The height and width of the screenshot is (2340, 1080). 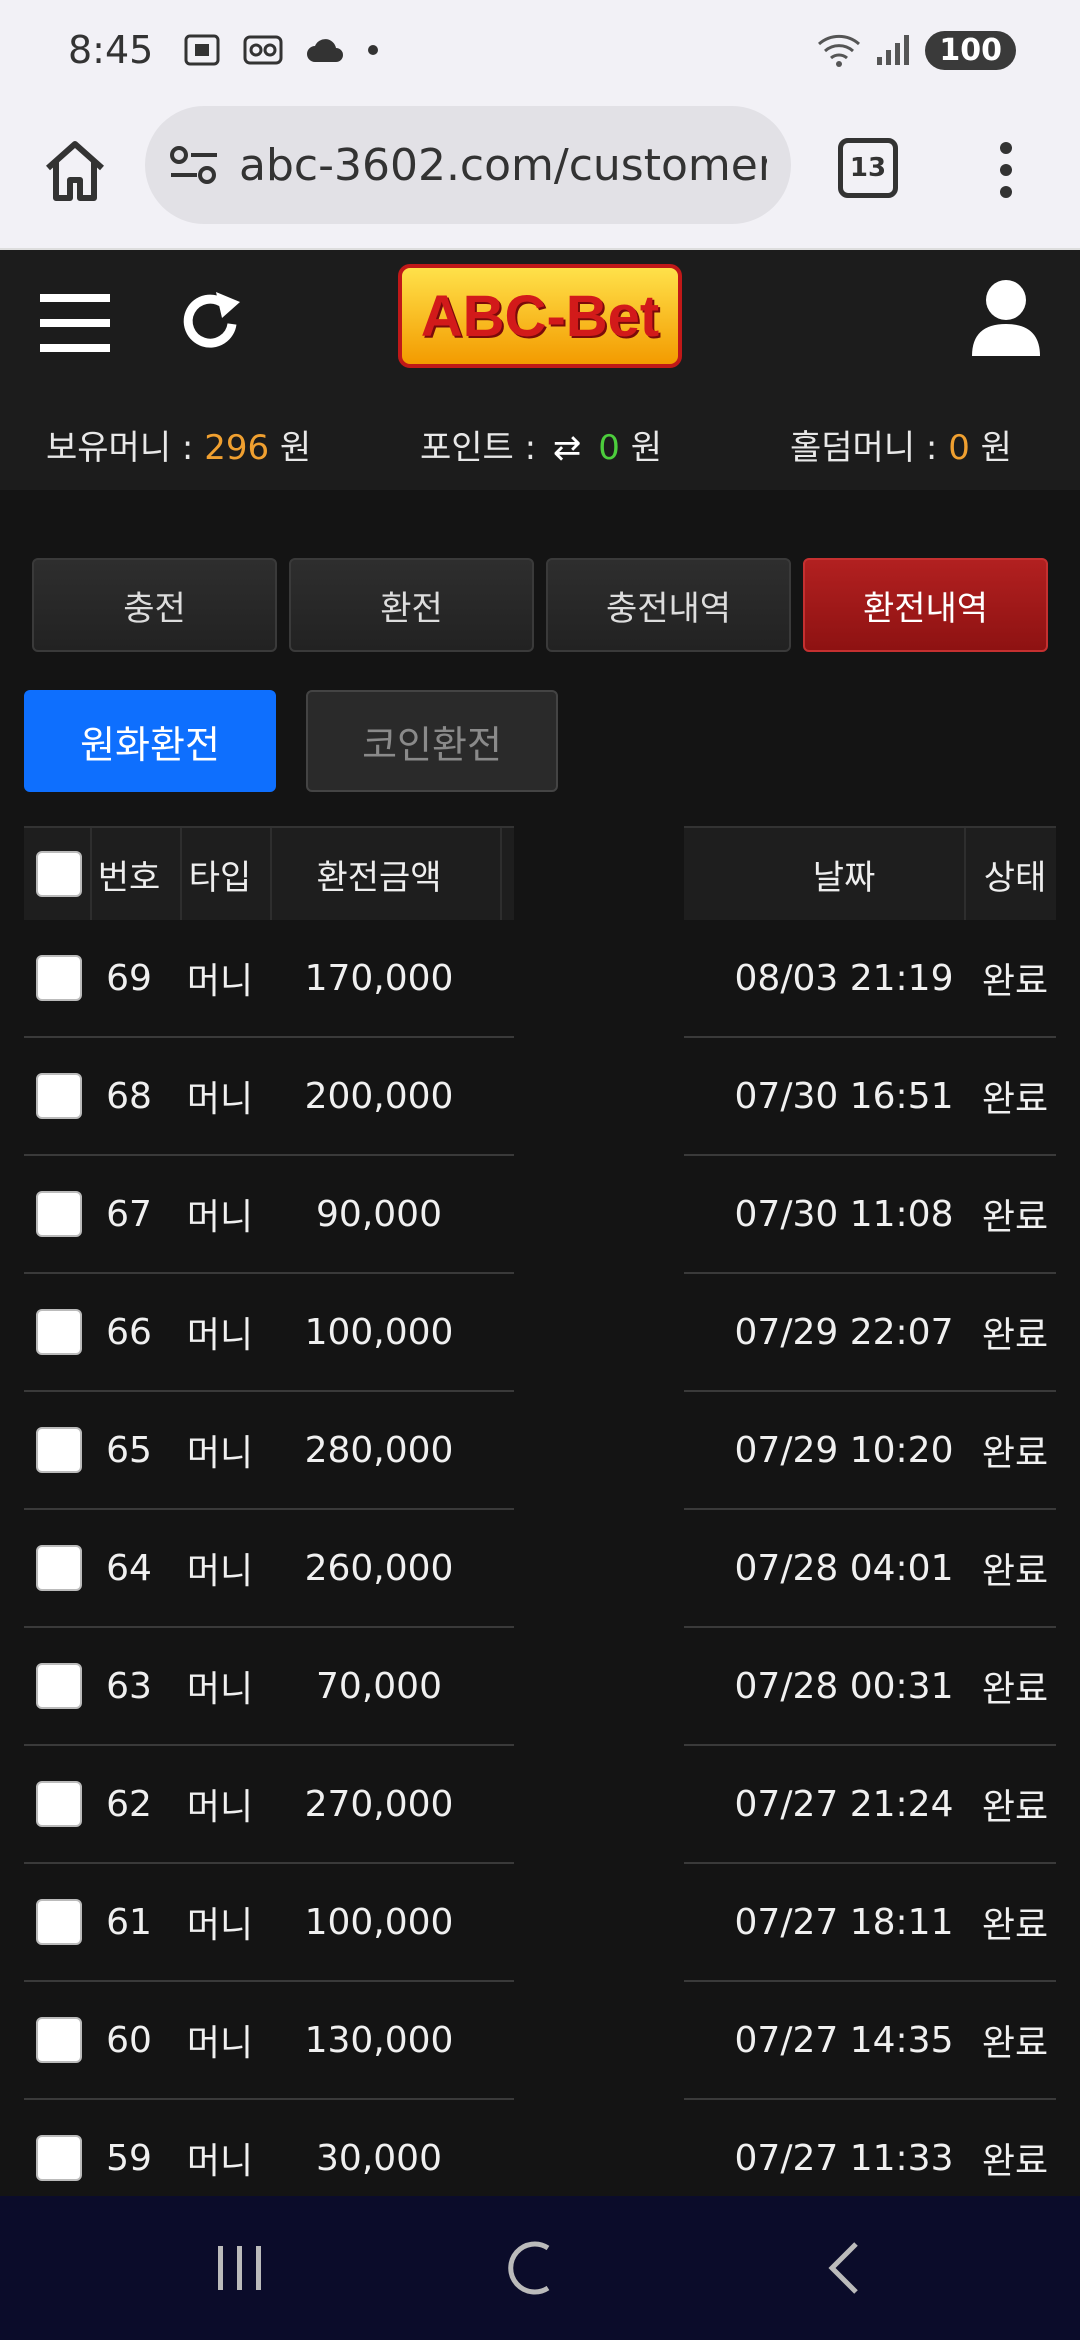 I want to click on header-no: 번호, so click(x=129, y=877).